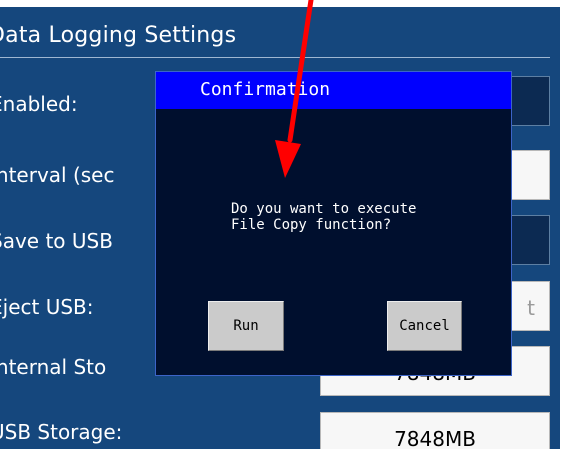  What do you see at coordinates (47, 307) in the screenshot?
I see `eject-usb-label: Eject USB:` at bounding box center [47, 307].